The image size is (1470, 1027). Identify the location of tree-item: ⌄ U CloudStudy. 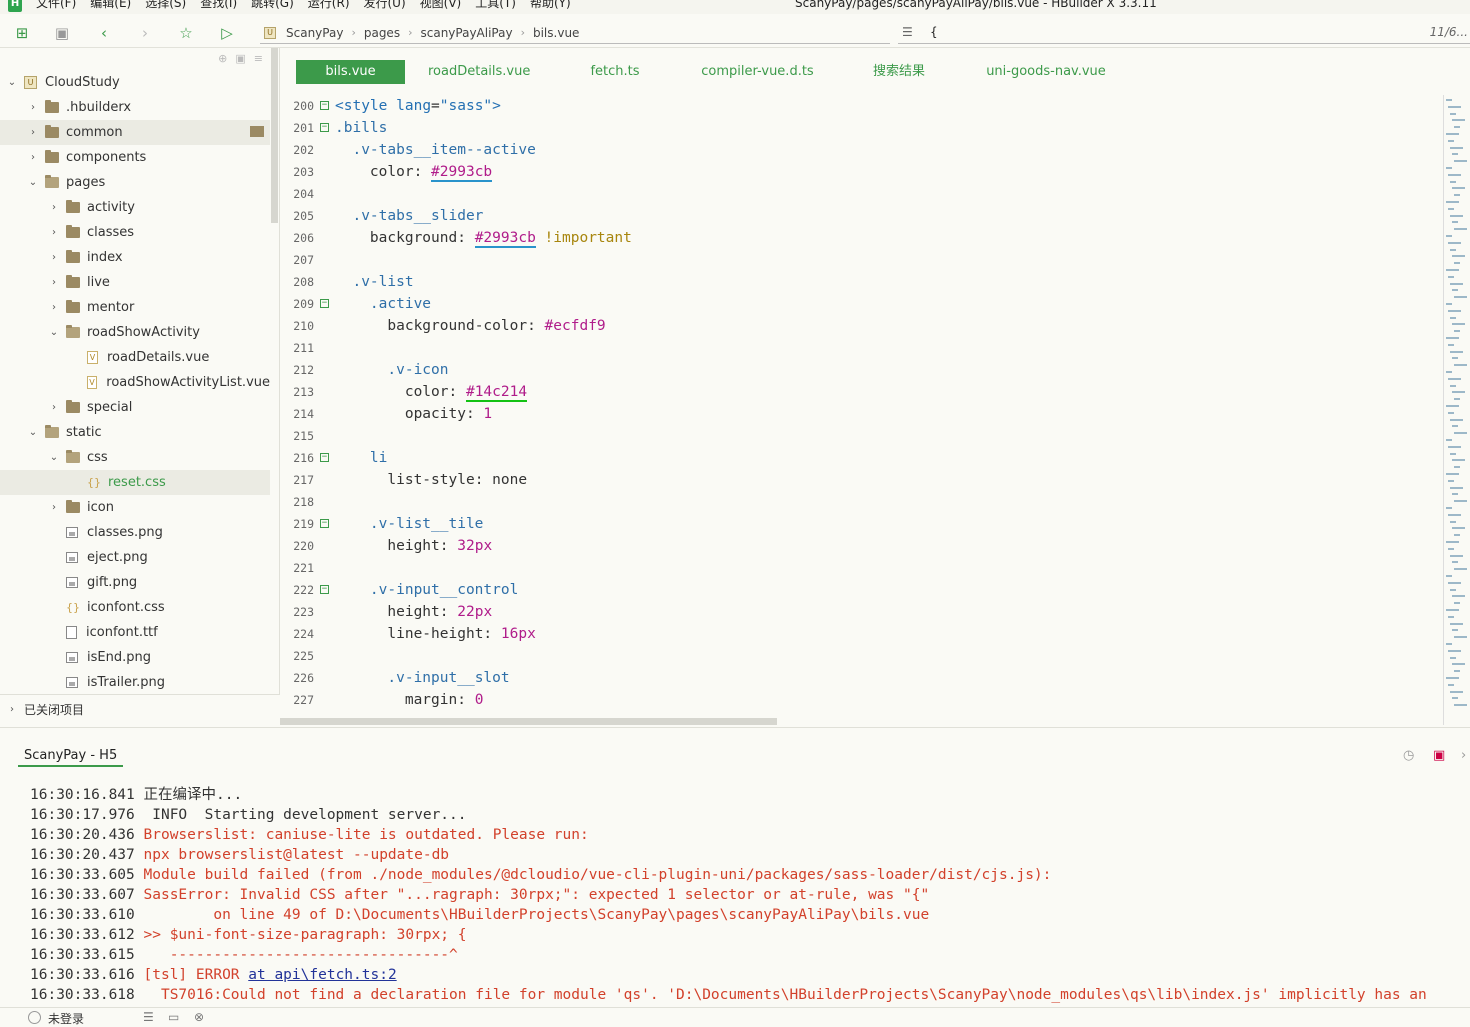
(135, 82).